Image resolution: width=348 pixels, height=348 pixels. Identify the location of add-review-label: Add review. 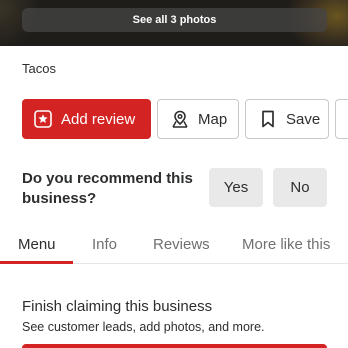
(98, 119).